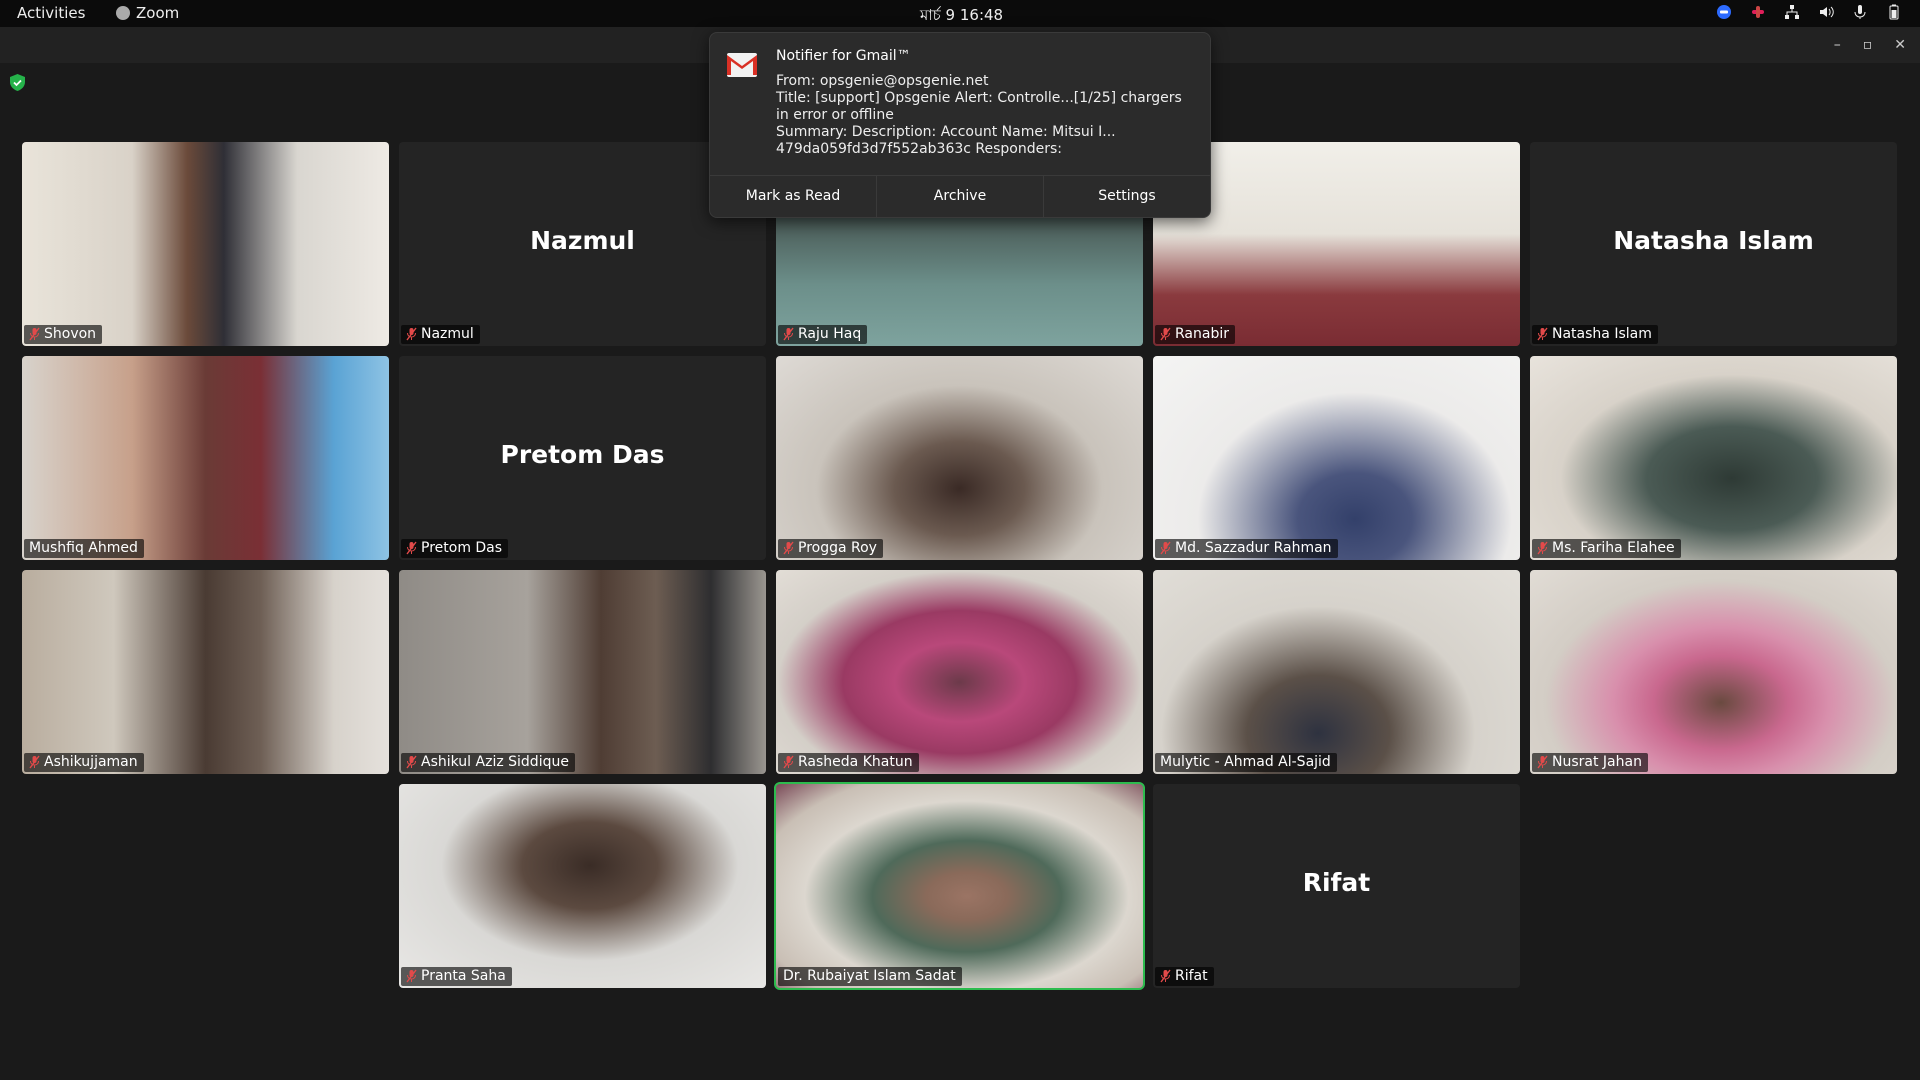 The height and width of the screenshot is (1080, 1920). I want to click on participant-name: Rifat, so click(1191, 976).